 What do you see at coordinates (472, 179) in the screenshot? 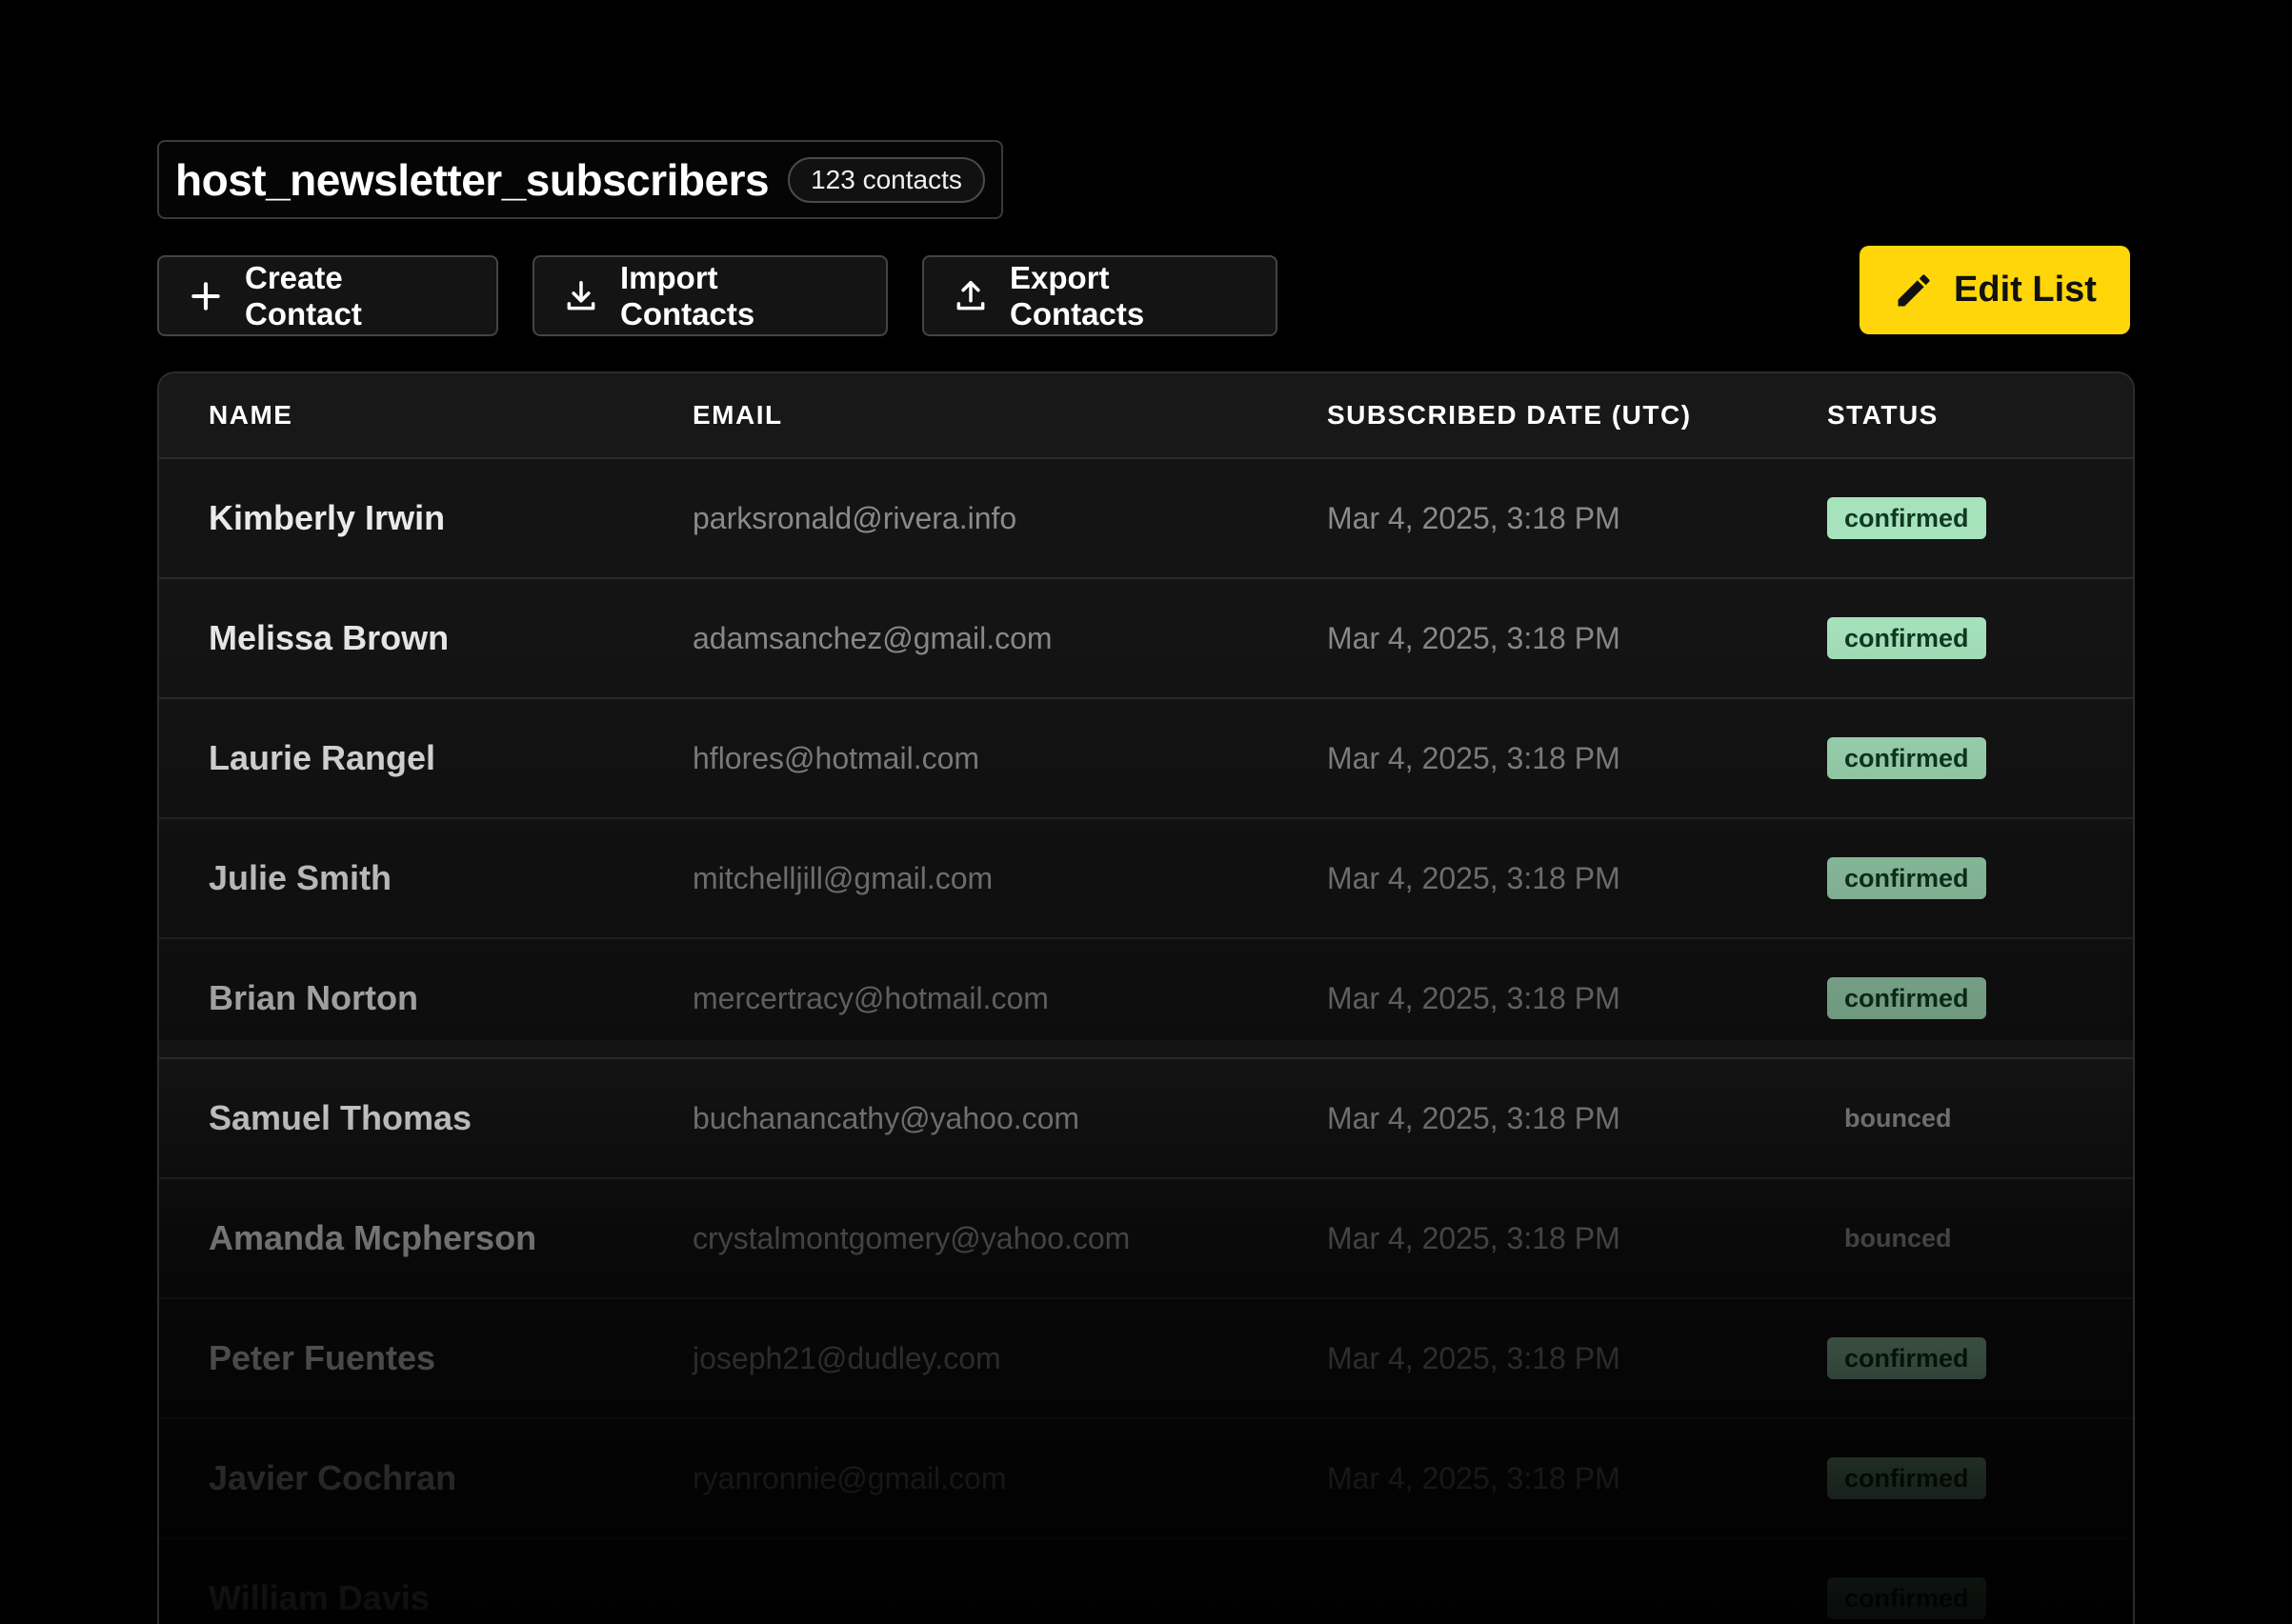
I see `list-title: host_newsletter_subscribers` at bounding box center [472, 179].